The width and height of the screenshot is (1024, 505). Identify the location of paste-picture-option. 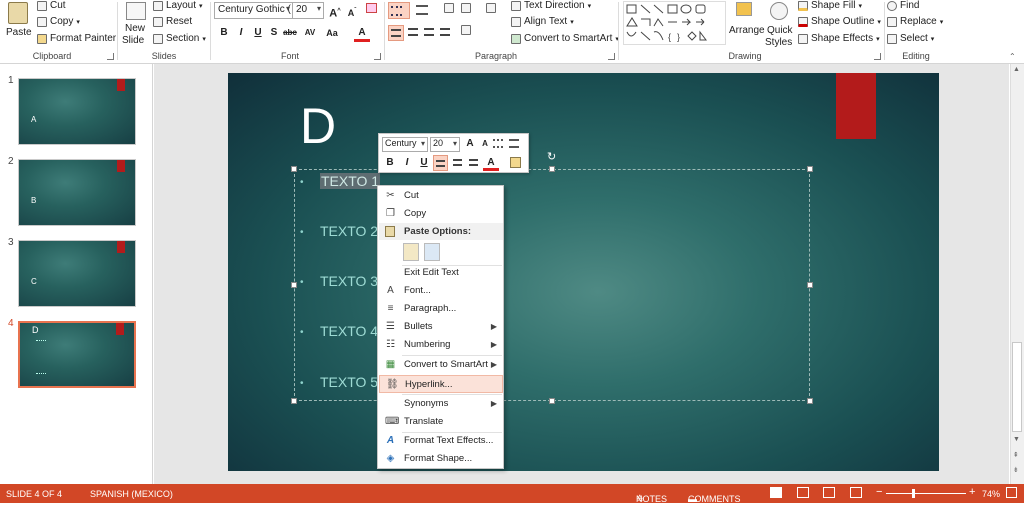
(432, 252).